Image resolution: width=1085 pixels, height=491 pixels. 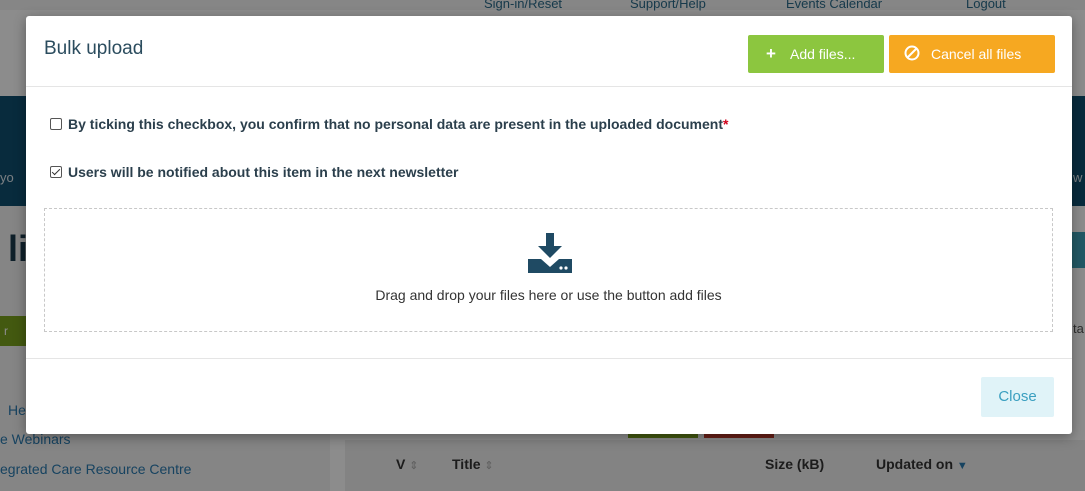 What do you see at coordinates (94, 48) in the screenshot?
I see `modal-title: Bulk upload` at bounding box center [94, 48].